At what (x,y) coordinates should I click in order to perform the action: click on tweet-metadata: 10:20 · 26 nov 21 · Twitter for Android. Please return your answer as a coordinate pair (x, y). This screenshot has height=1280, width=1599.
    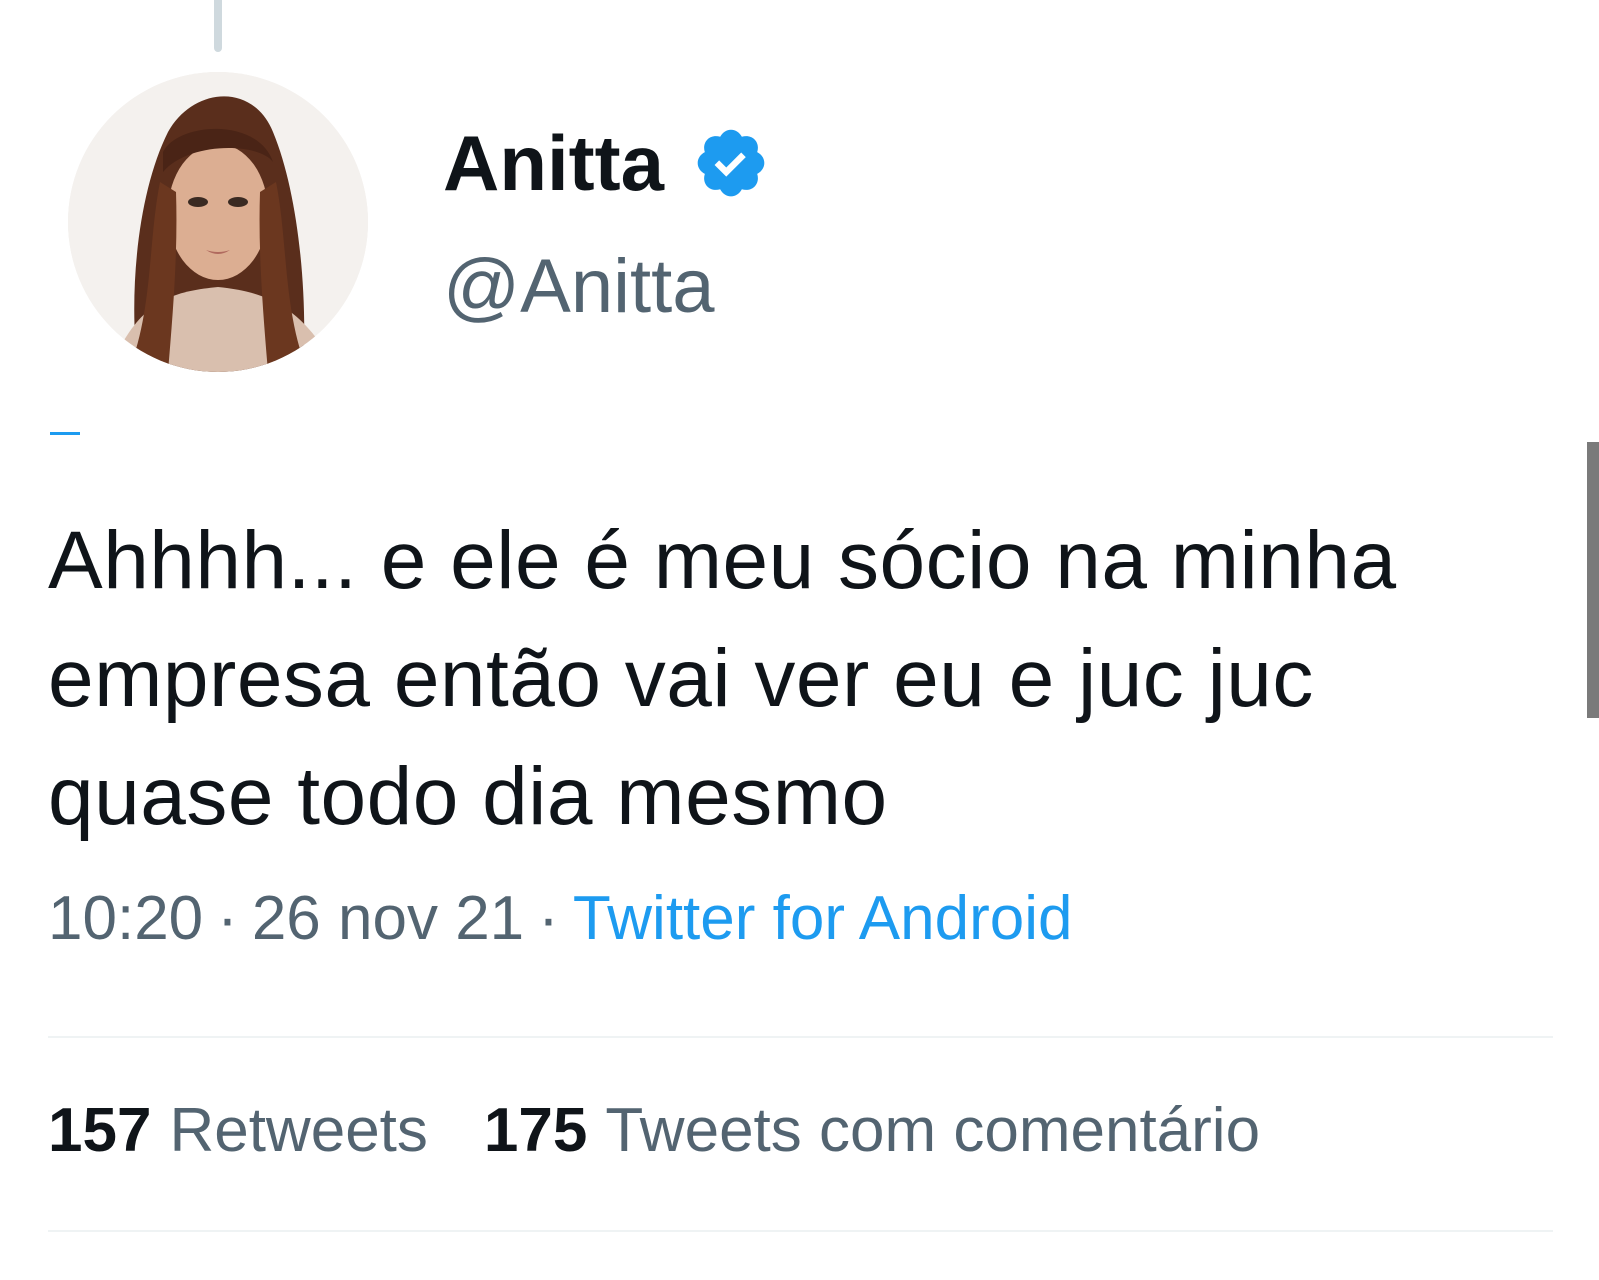
    Looking at the image, I should click on (560, 919).